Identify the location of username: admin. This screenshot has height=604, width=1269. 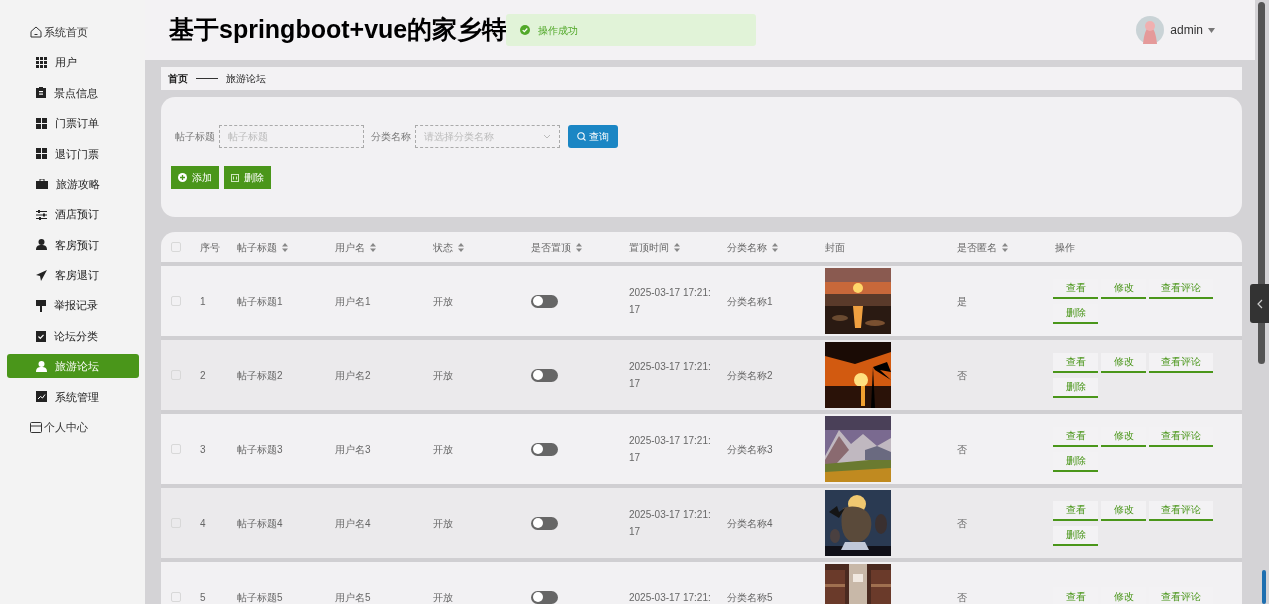
(1186, 30).